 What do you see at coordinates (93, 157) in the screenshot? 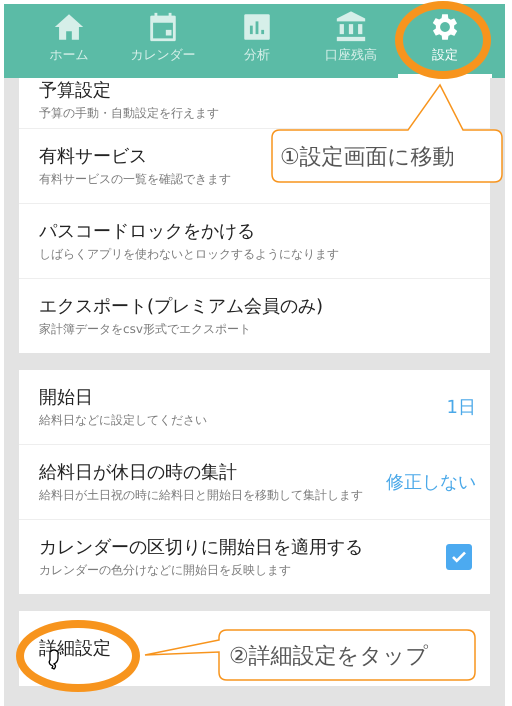
I see `setting-title: 有料サービス` at bounding box center [93, 157].